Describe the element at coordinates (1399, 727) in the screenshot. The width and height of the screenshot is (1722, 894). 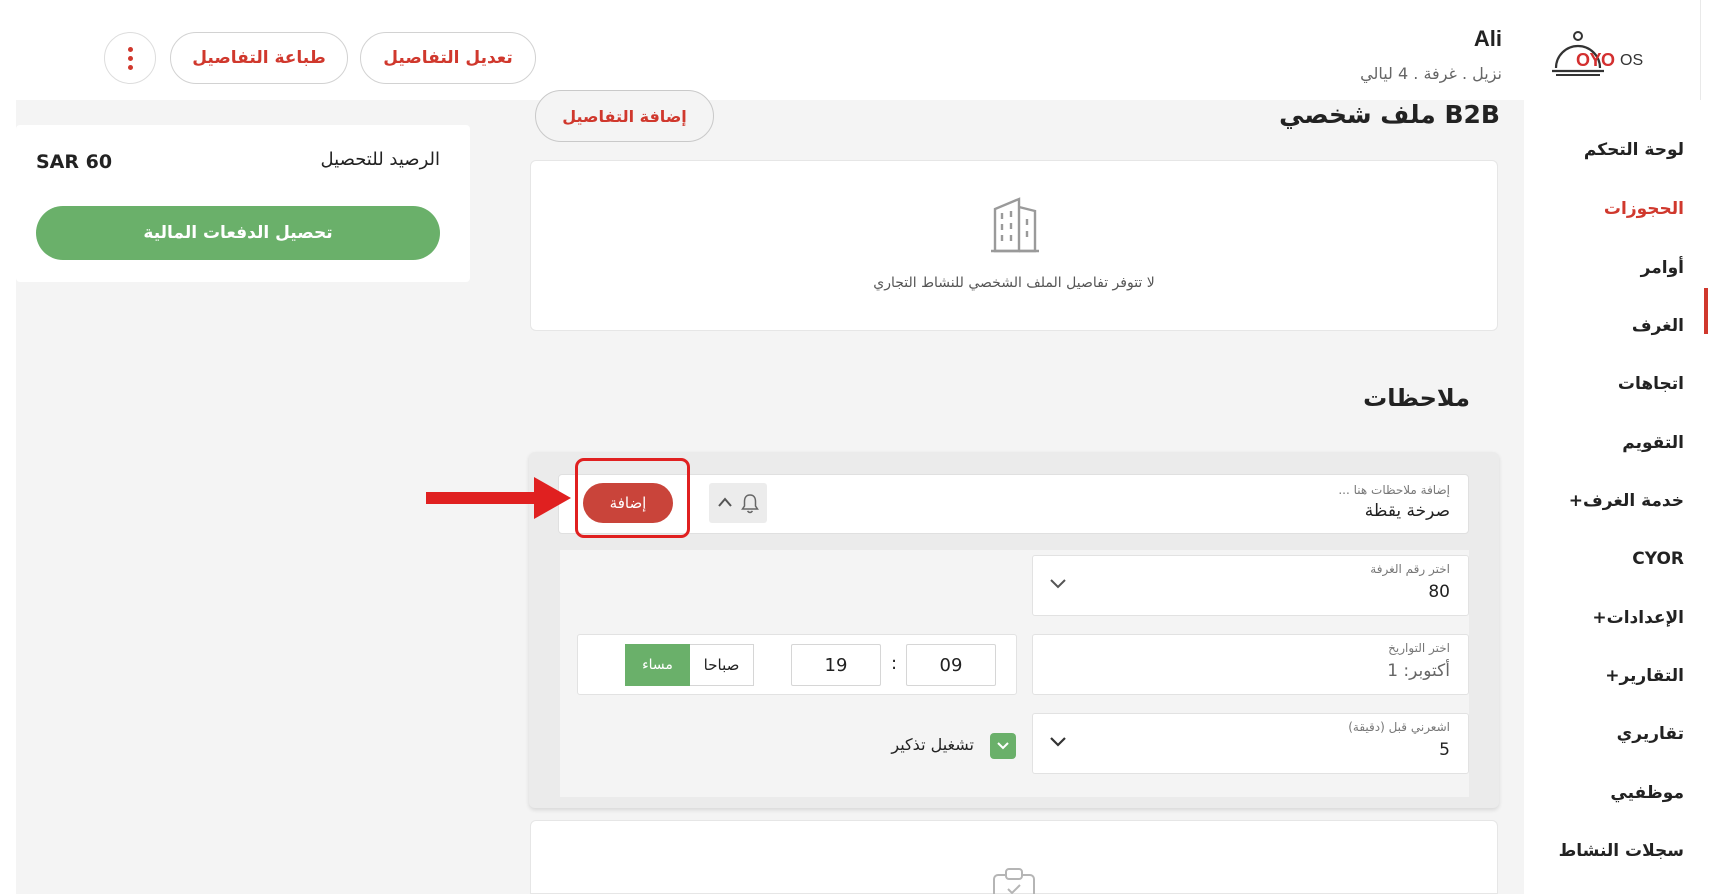
I see `notify-before-label: اشعرني قبل (دقيقة)` at that location.